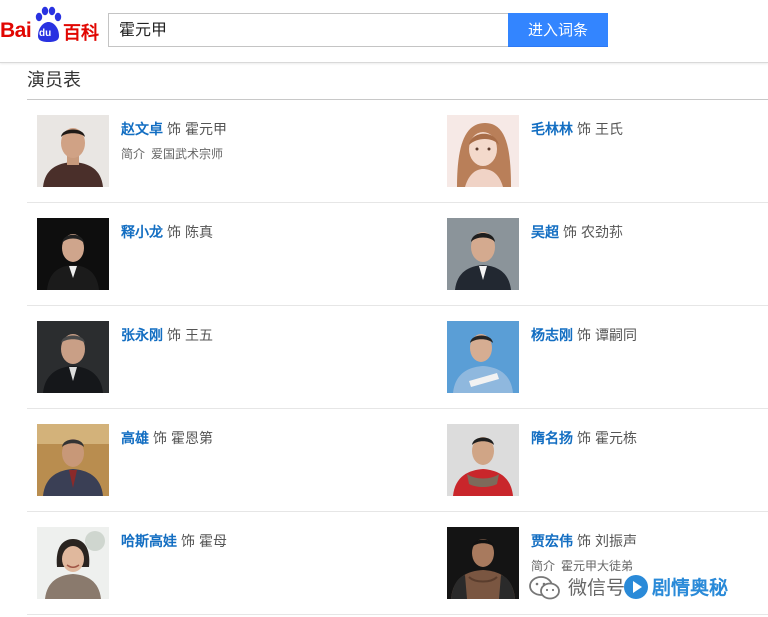  I want to click on role-name: 谭嗣同, so click(616, 336).